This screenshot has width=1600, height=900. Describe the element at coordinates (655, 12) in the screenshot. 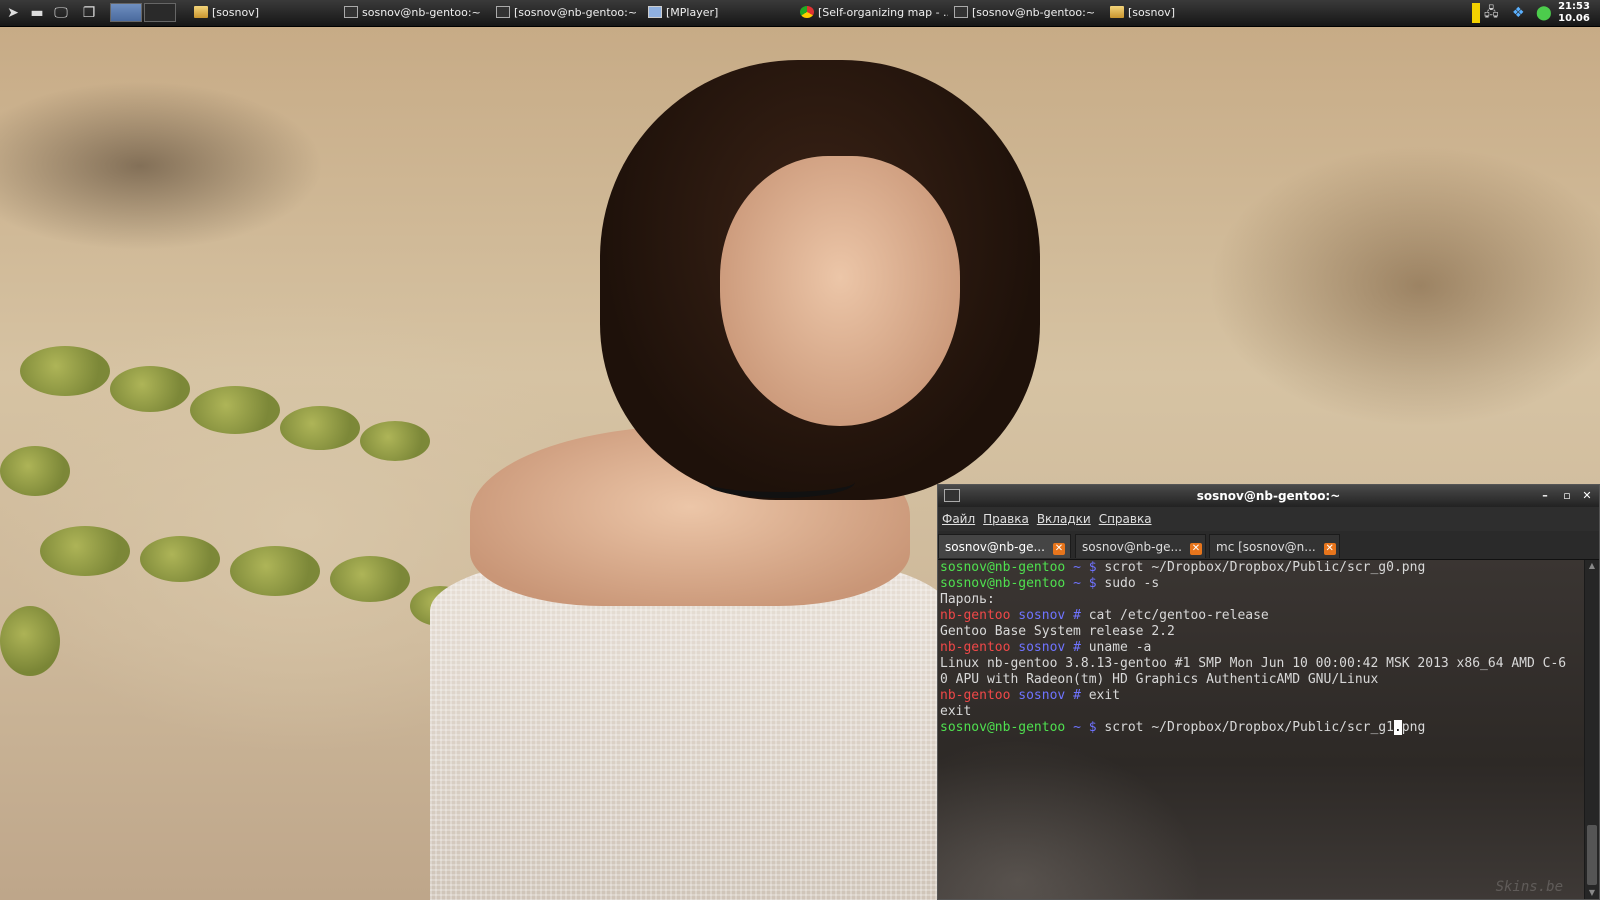

I see `window-icon` at that location.